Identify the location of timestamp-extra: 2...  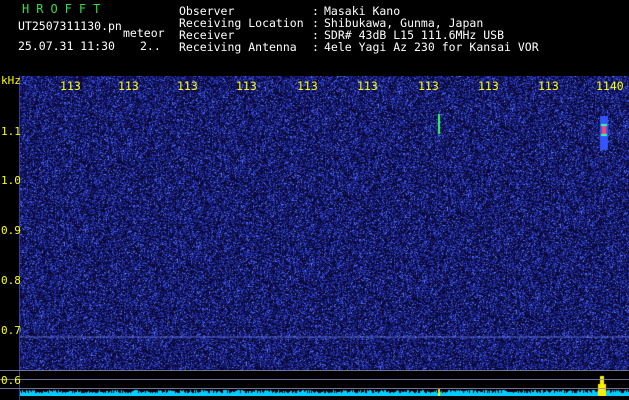
(150, 46).